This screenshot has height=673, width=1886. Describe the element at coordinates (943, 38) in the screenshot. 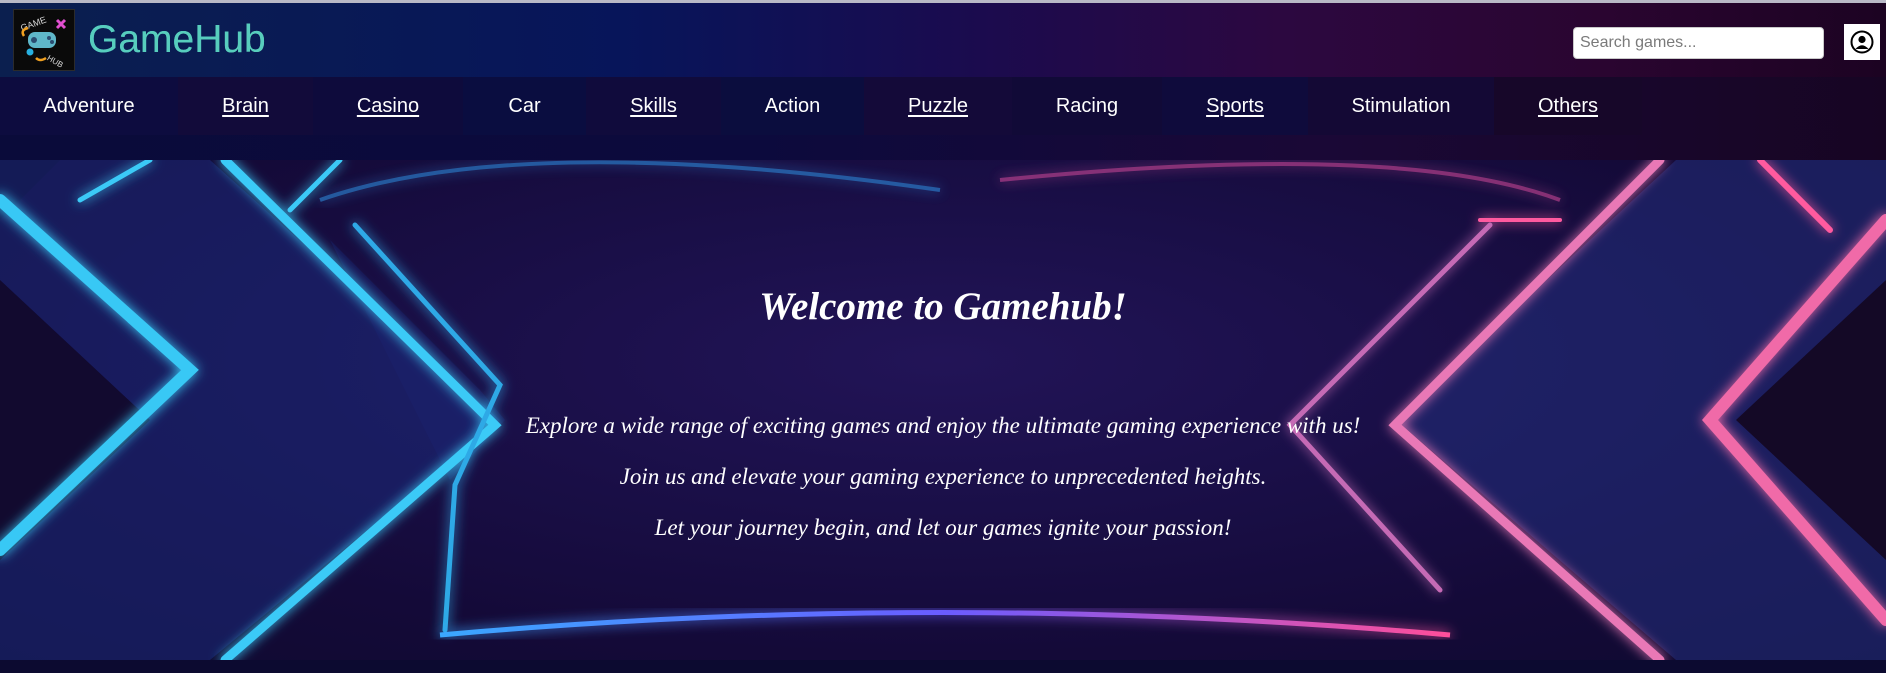

I see `top-header: GAME HUB GameHub` at that location.